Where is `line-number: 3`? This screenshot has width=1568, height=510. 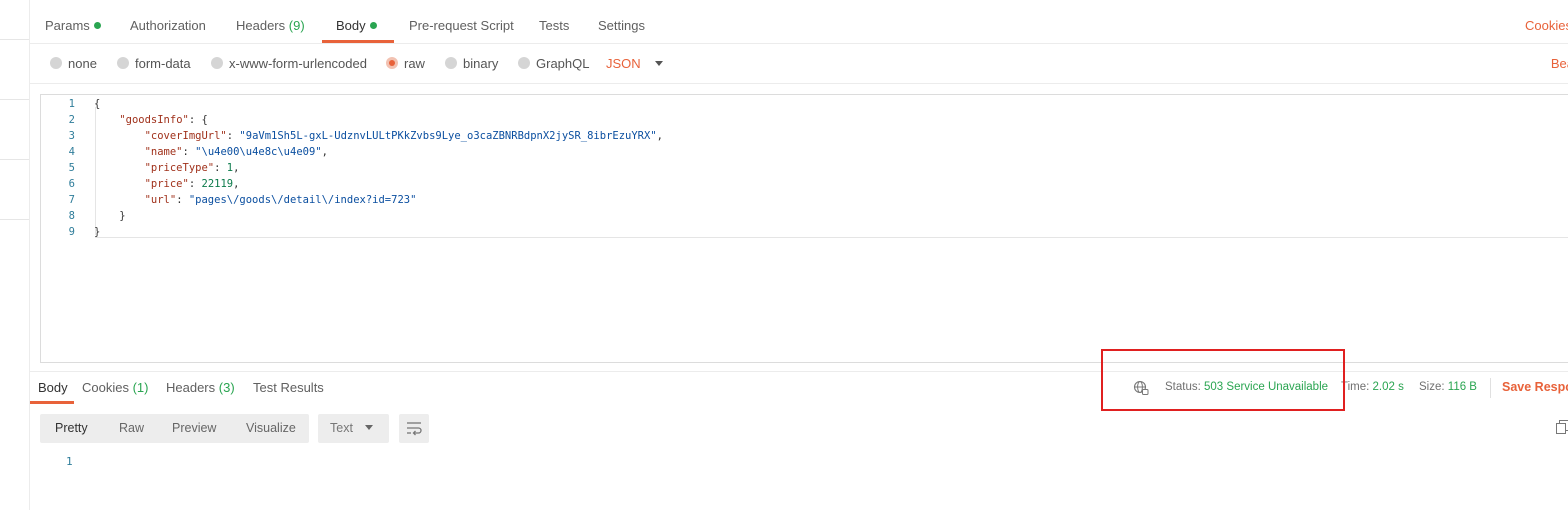
line-number: 3 is located at coordinates (71, 136).